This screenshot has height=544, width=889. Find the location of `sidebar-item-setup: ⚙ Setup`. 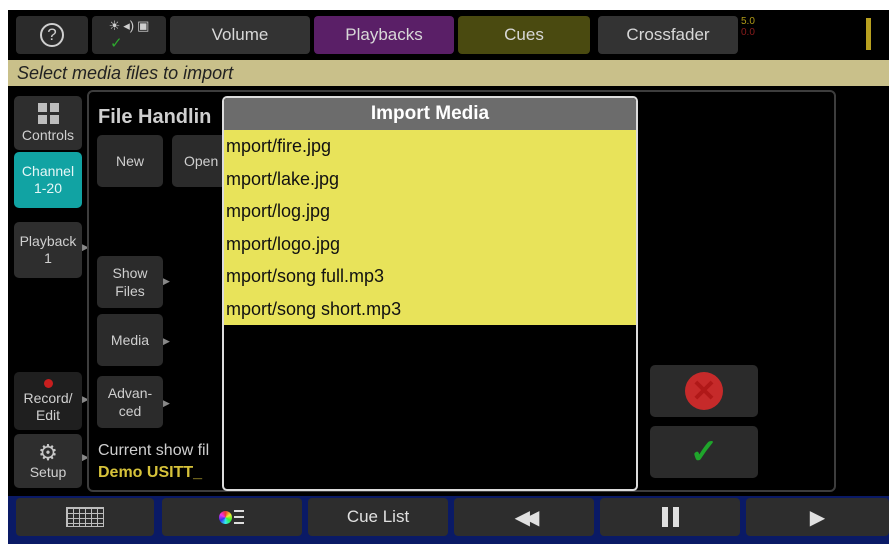

sidebar-item-setup: ⚙ Setup is located at coordinates (48, 461).